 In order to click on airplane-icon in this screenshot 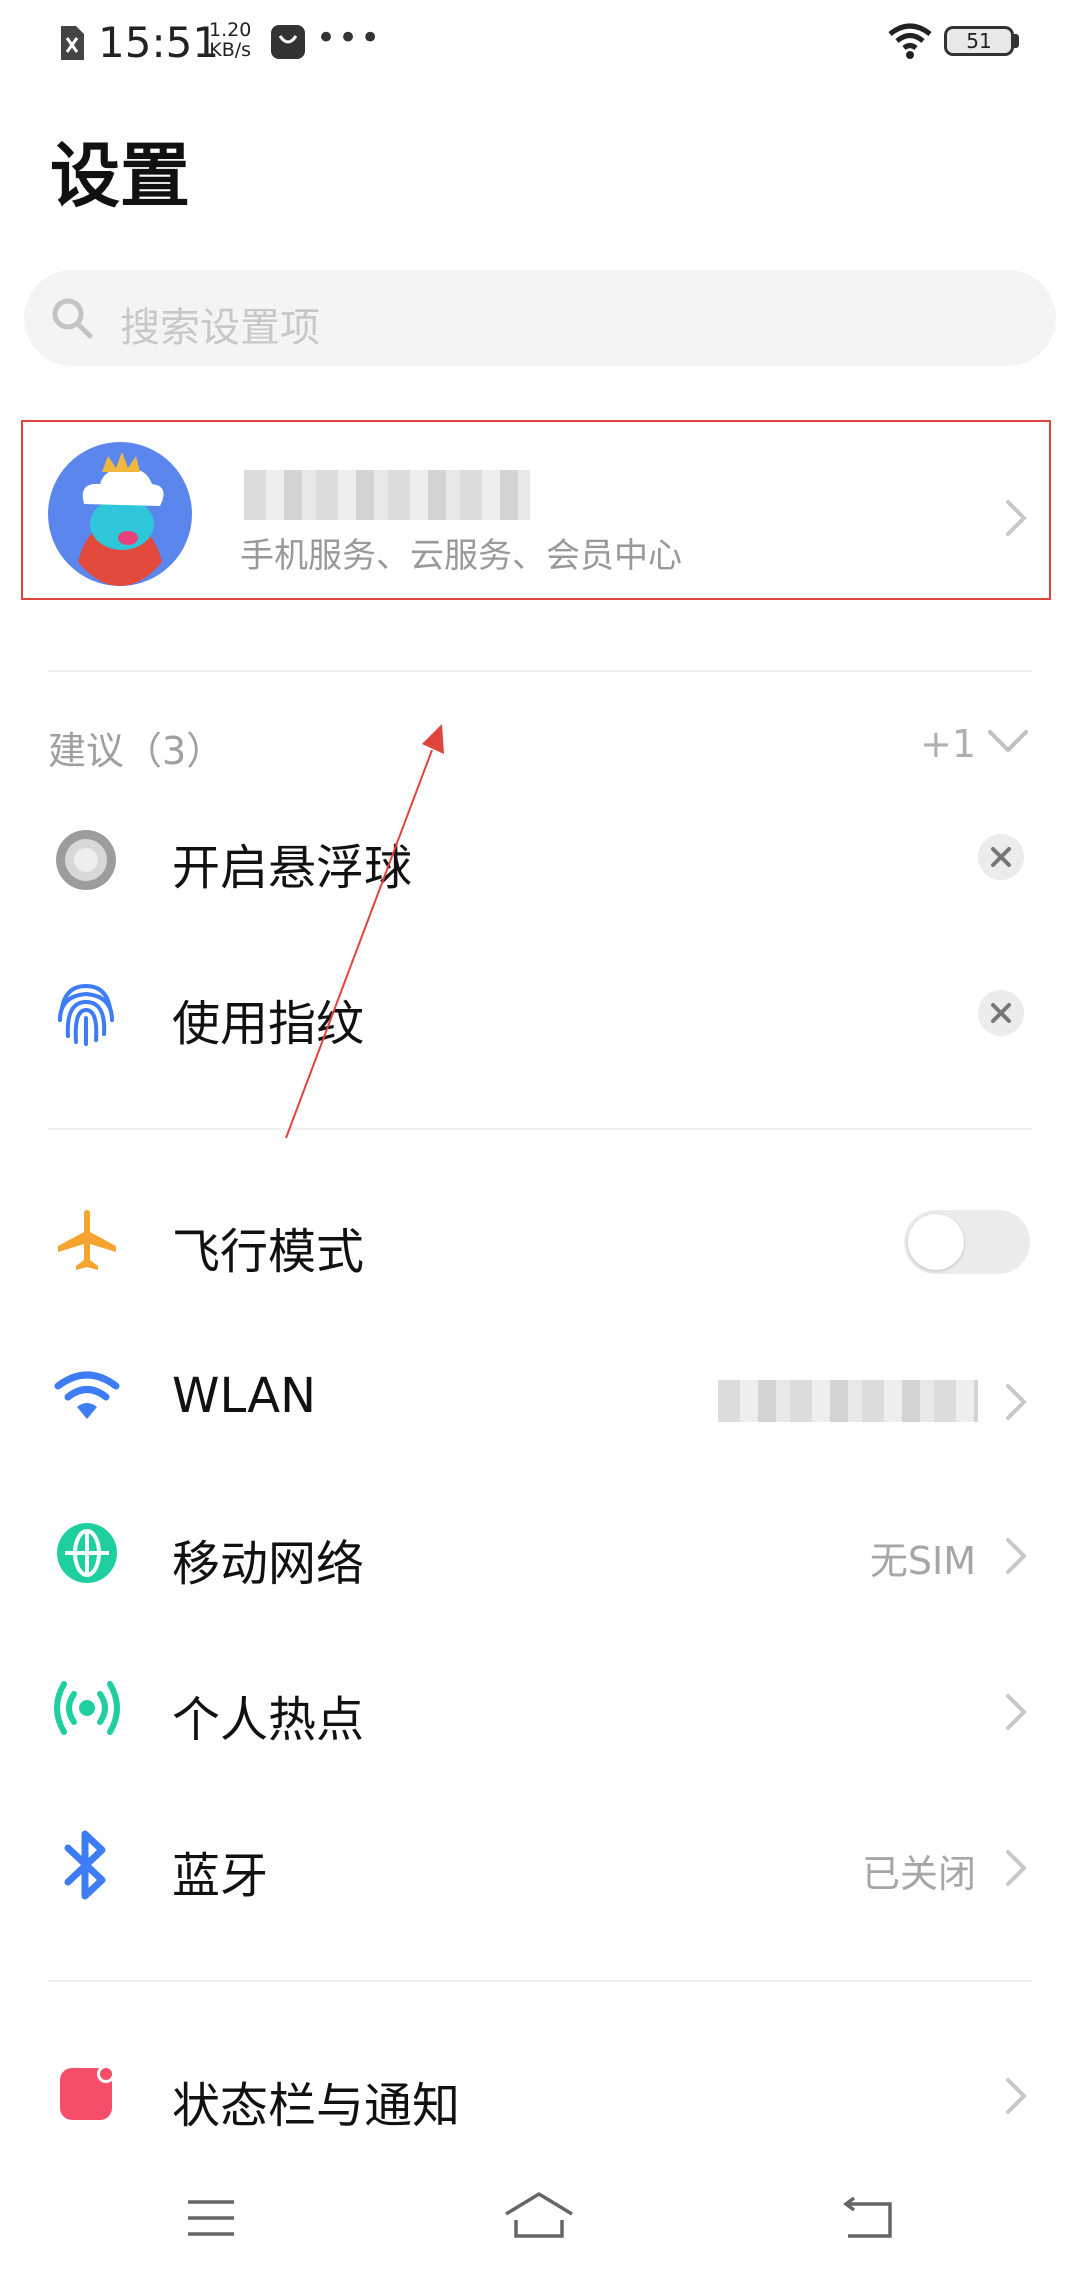, I will do `click(87, 1240)`.